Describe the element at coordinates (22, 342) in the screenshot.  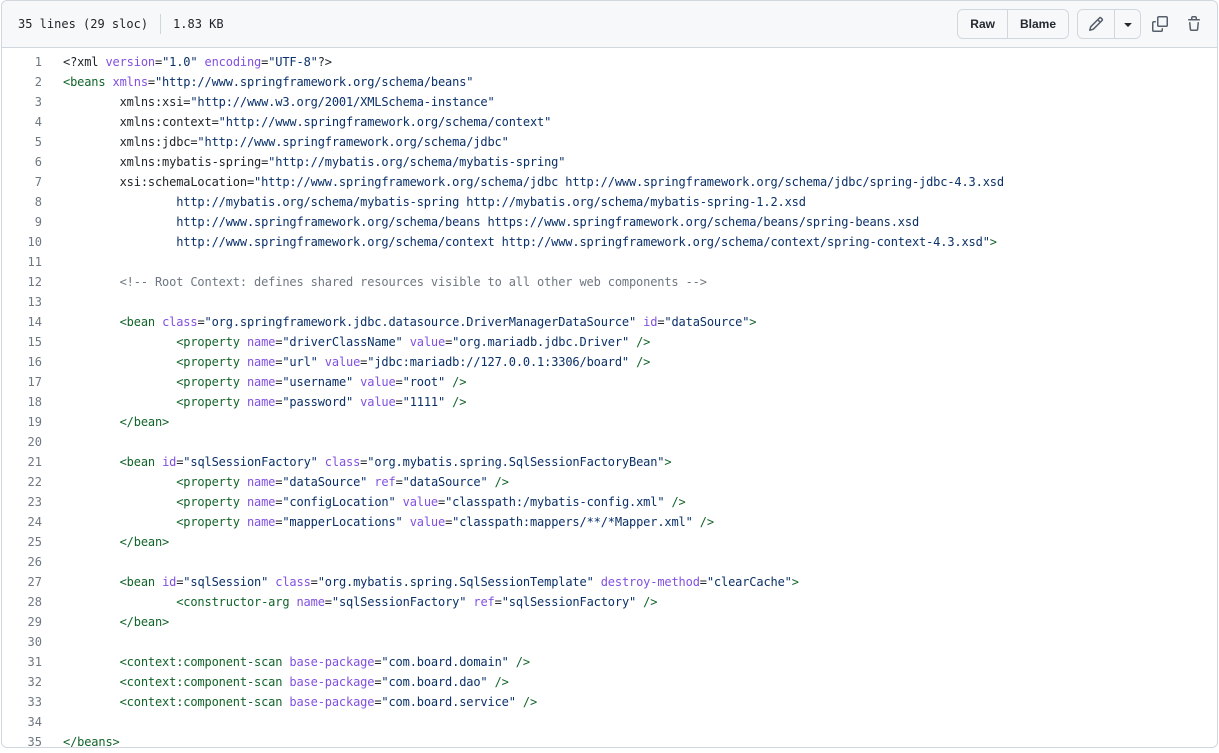
I see `line-number: 15` at that location.